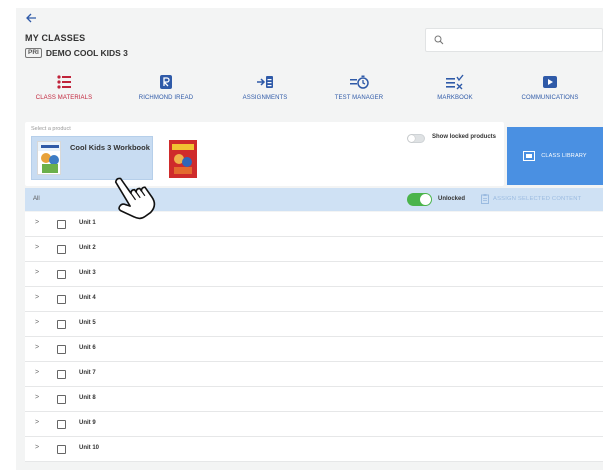 The image size is (603, 470). What do you see at coordinates (51, 129) in the screenshot?
I see `select-product-label: Select a product` at bounding box center [51, 129].